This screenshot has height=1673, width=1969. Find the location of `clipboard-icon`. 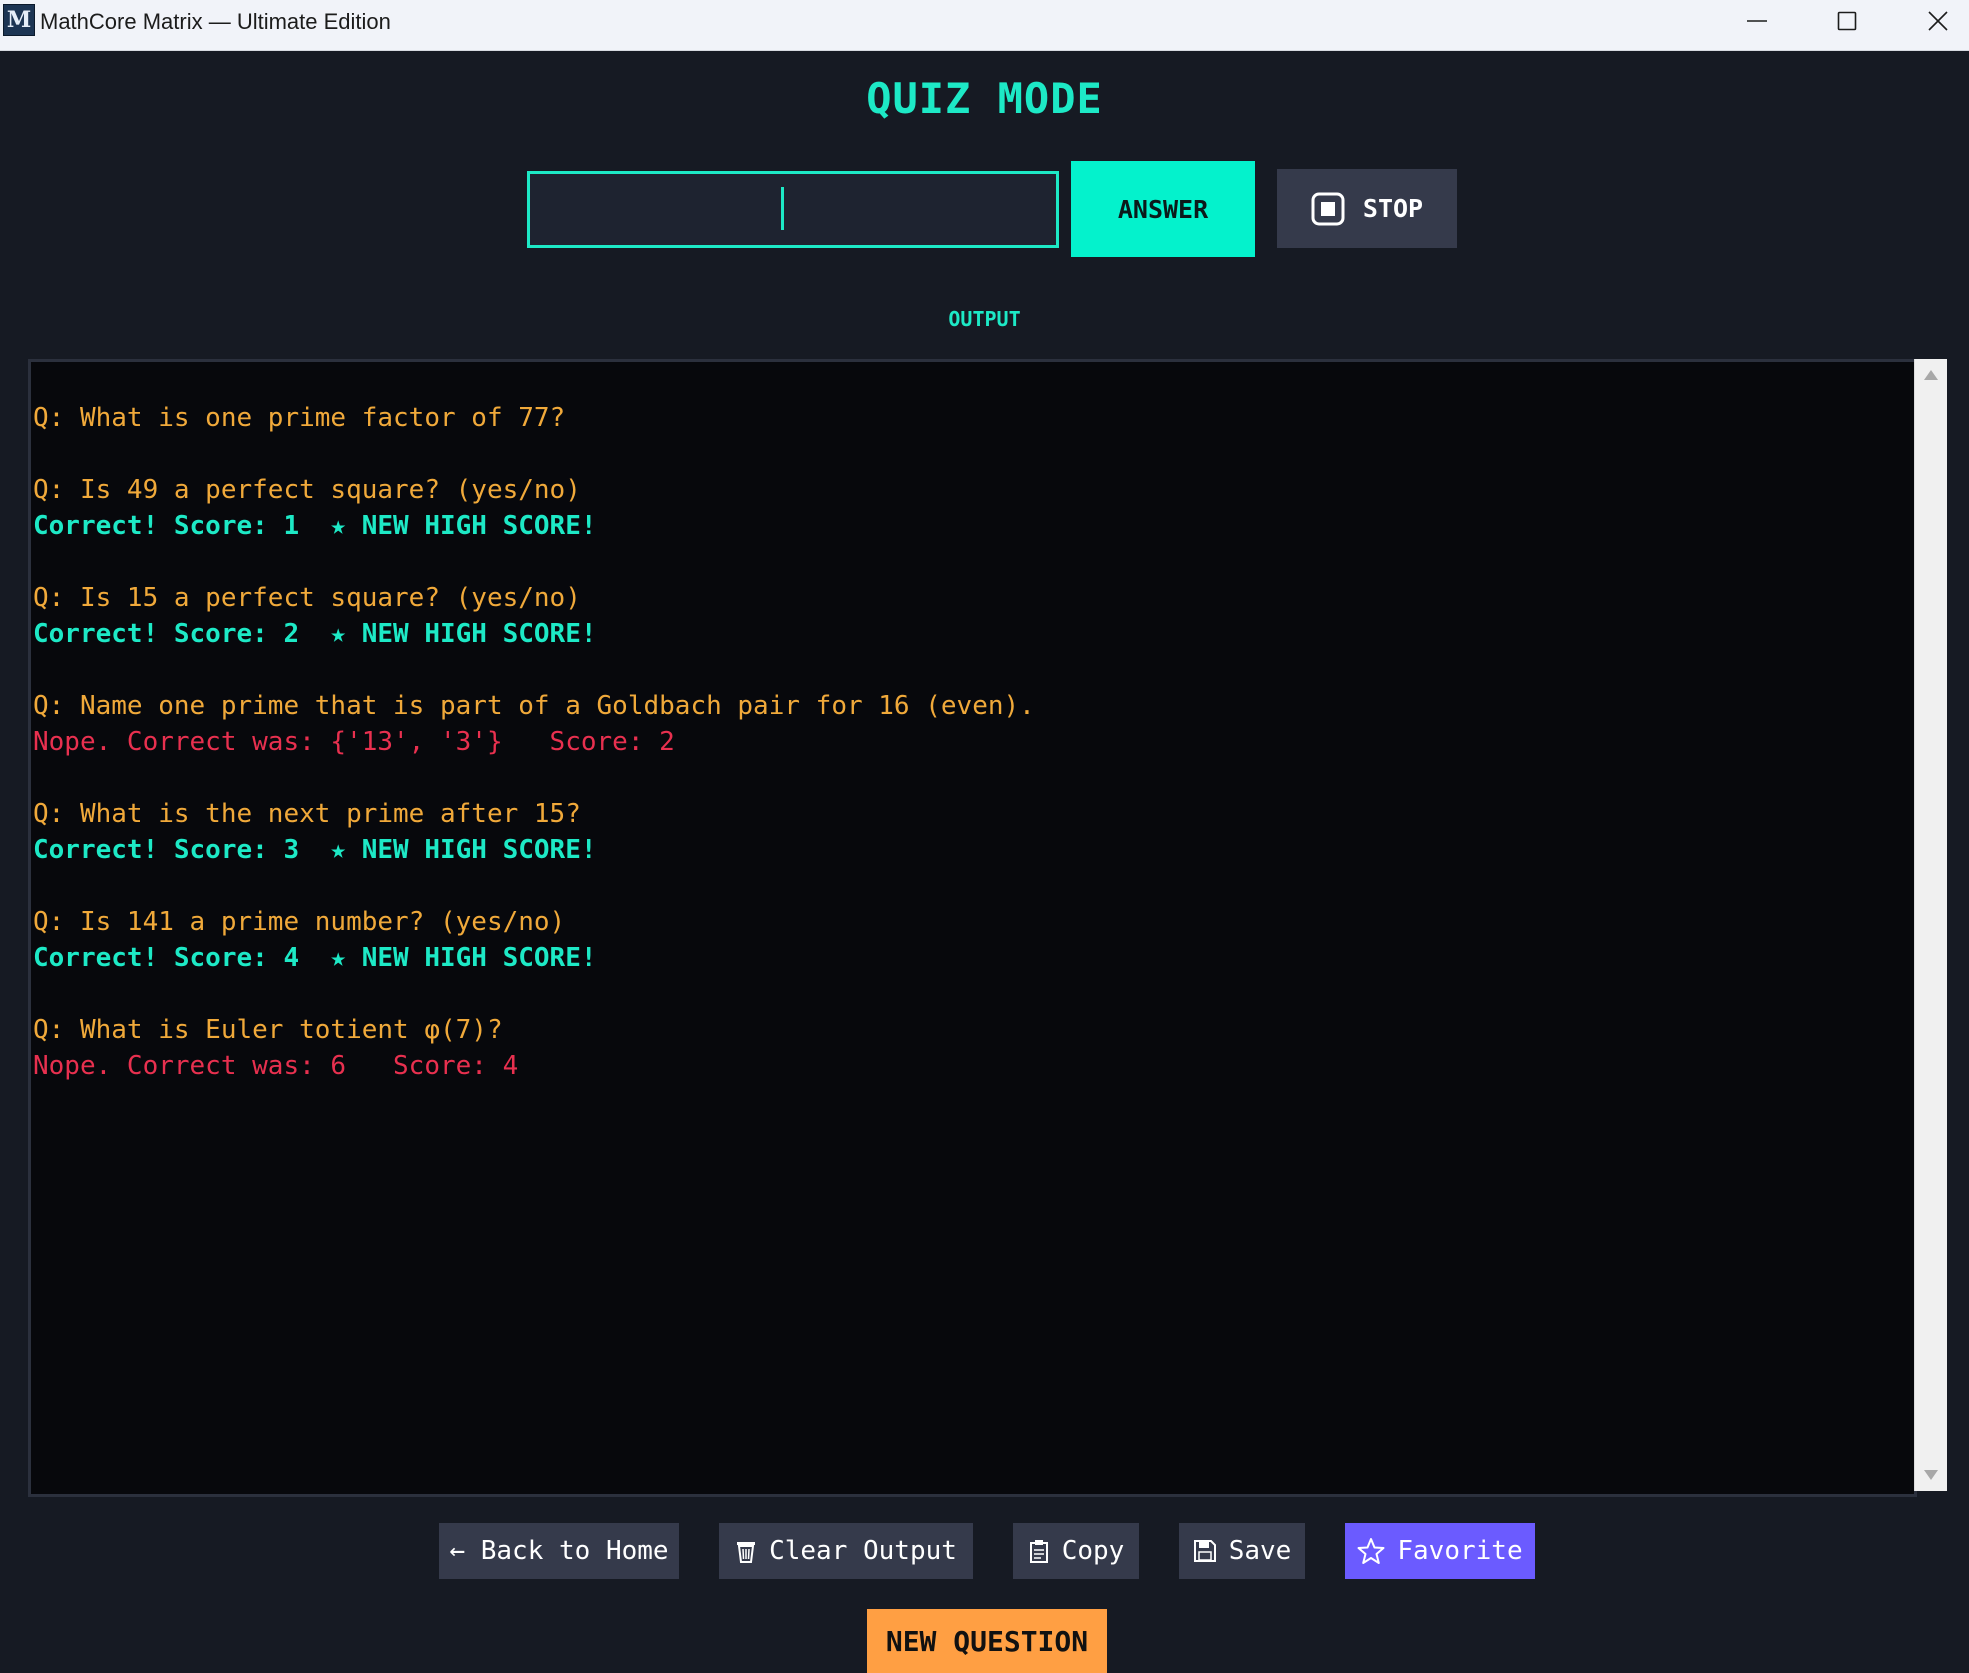

clipboard-icon is located at coordinates (1038, 1551).